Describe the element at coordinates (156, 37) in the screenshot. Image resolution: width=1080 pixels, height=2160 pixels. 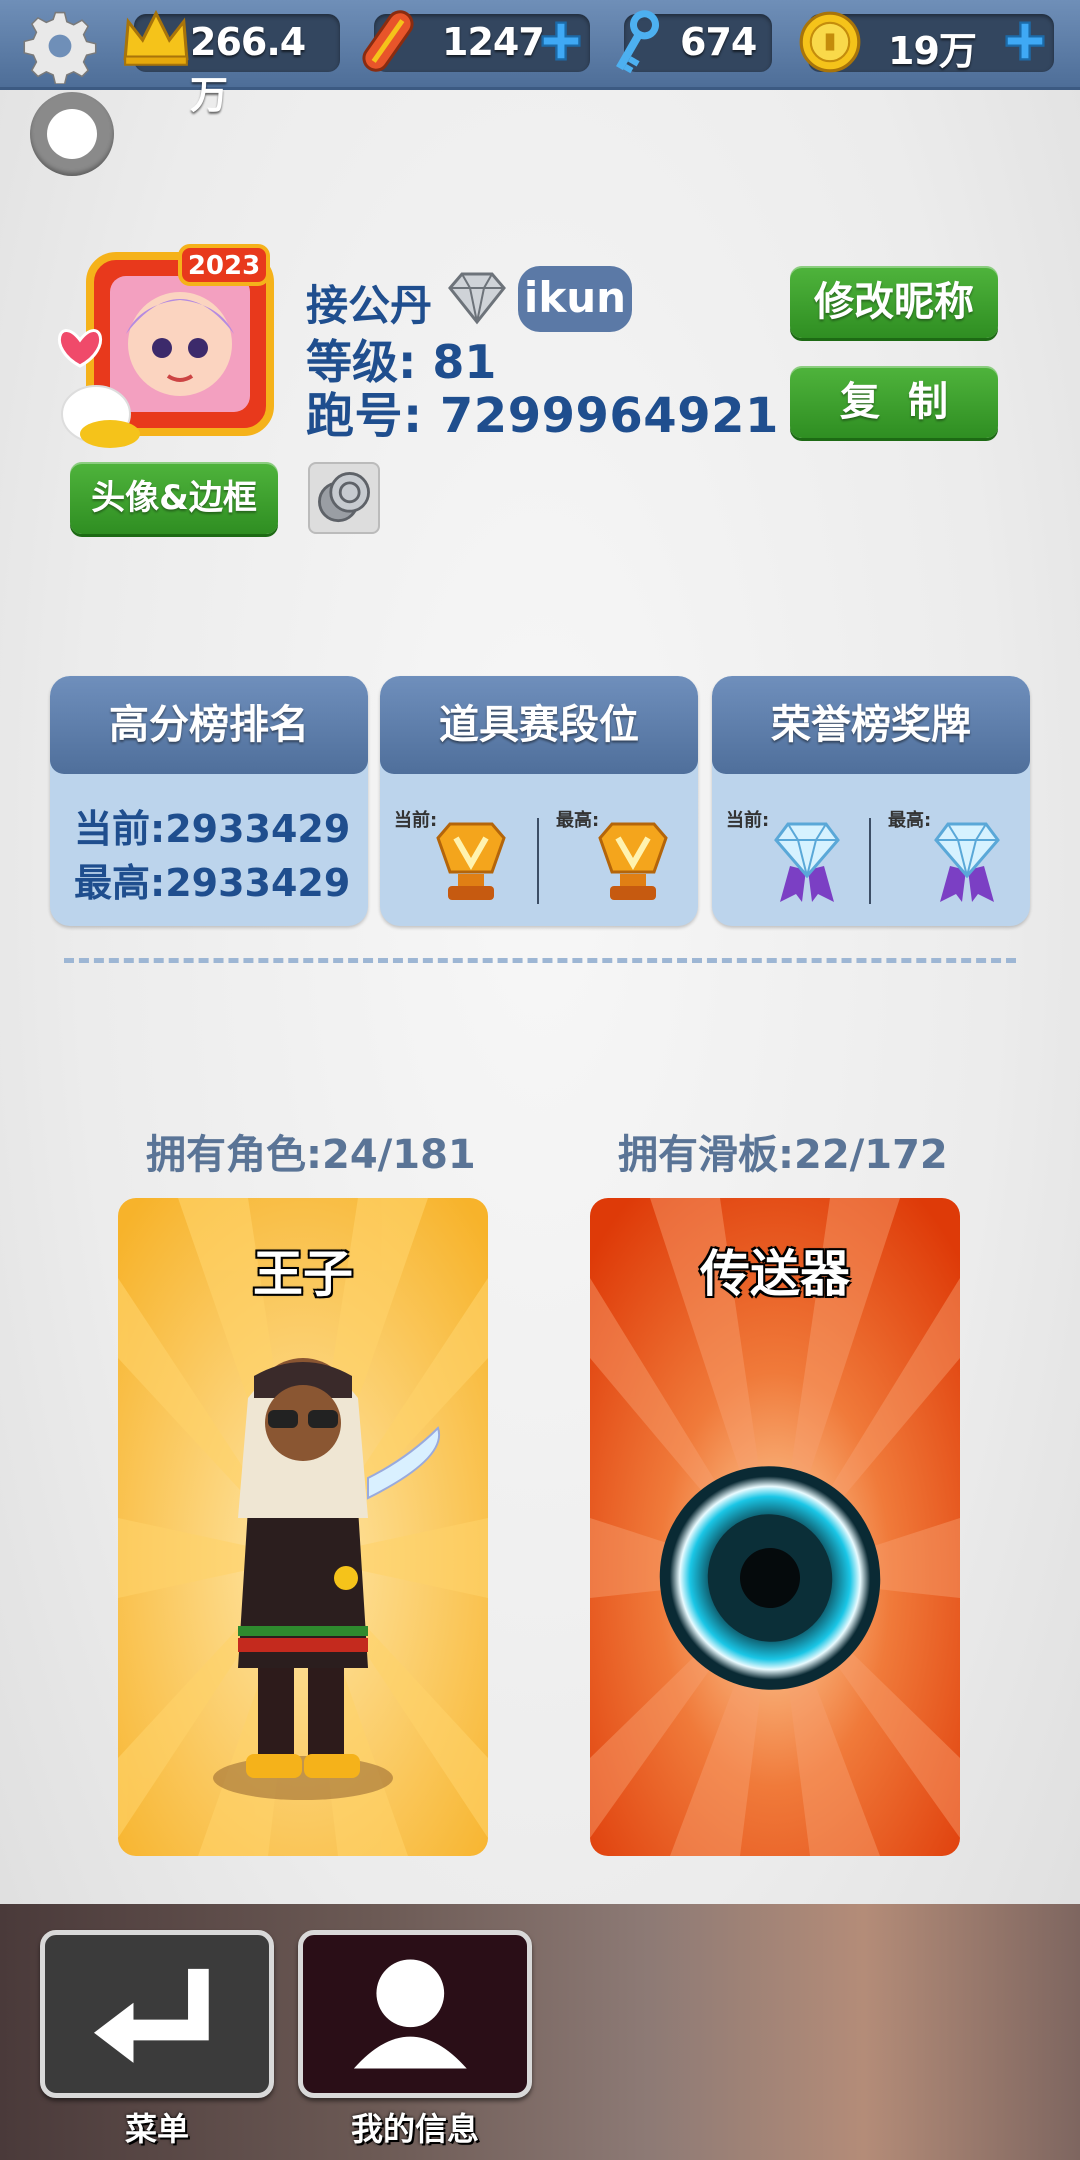
I see `crown-icon` at that location.